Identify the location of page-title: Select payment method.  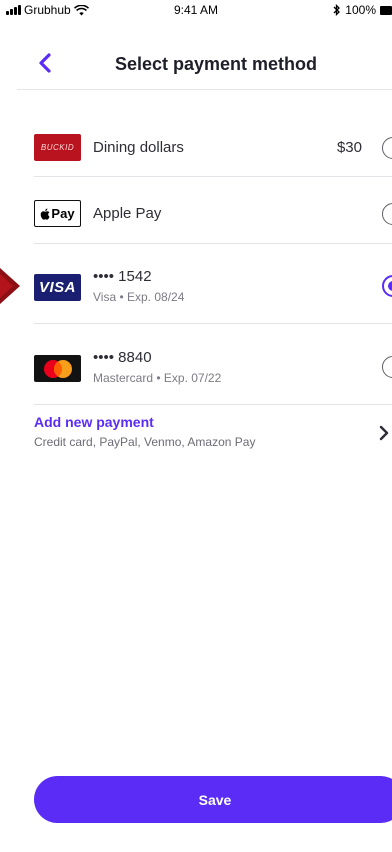
(216, 64).